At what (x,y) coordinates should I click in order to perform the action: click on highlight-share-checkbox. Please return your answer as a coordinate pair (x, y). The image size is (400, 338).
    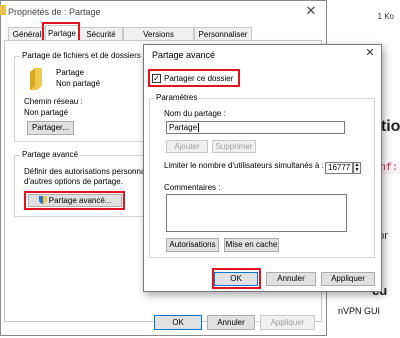
    Looking at the image, I should click on (194, 78).